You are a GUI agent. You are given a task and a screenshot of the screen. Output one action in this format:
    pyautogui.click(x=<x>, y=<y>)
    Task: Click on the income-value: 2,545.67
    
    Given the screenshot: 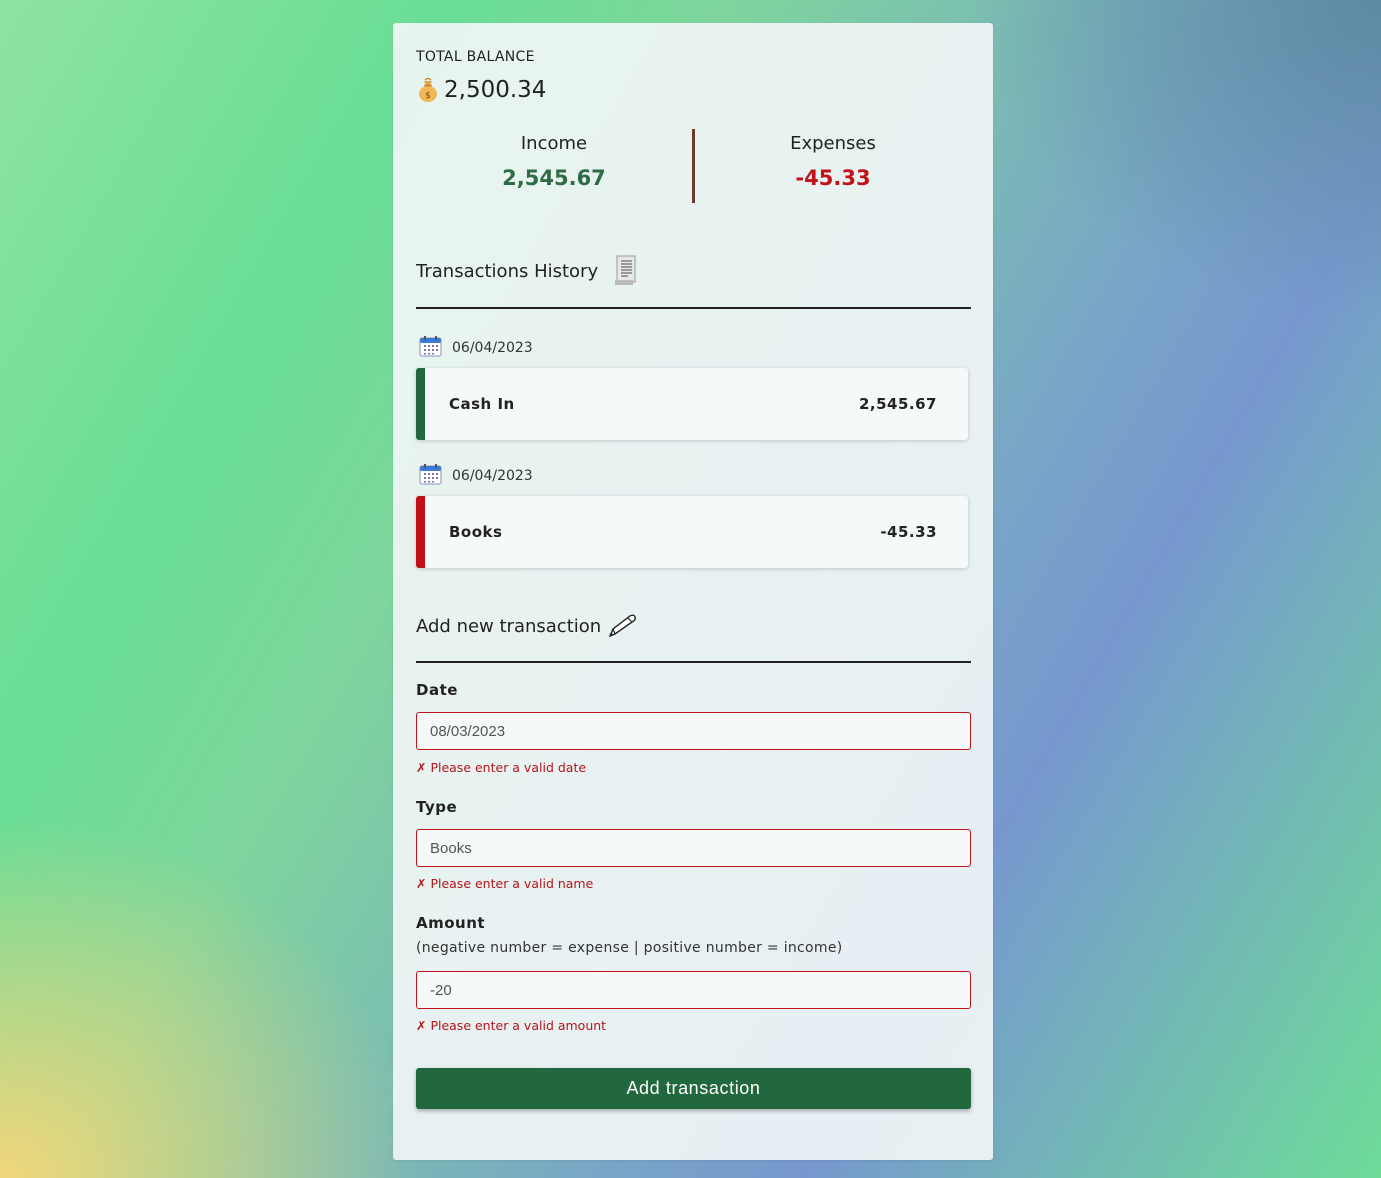 What is the action you would take?
    pyautogui.click(x=554, y=178)
    